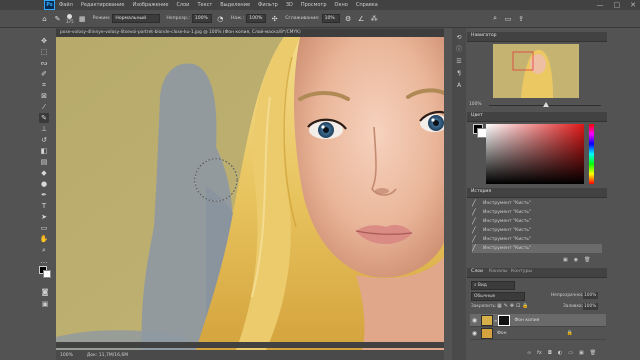  I want to click on eyedropper-tool-icon: ⁄, so click(44, 107).